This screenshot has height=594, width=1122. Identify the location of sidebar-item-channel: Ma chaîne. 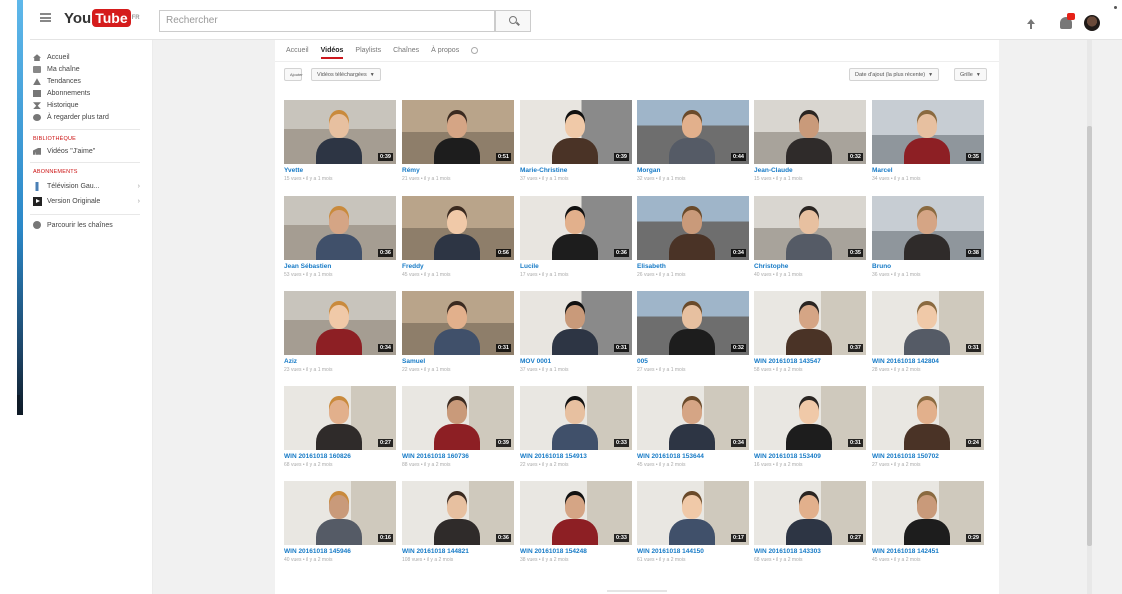
(91, 70).